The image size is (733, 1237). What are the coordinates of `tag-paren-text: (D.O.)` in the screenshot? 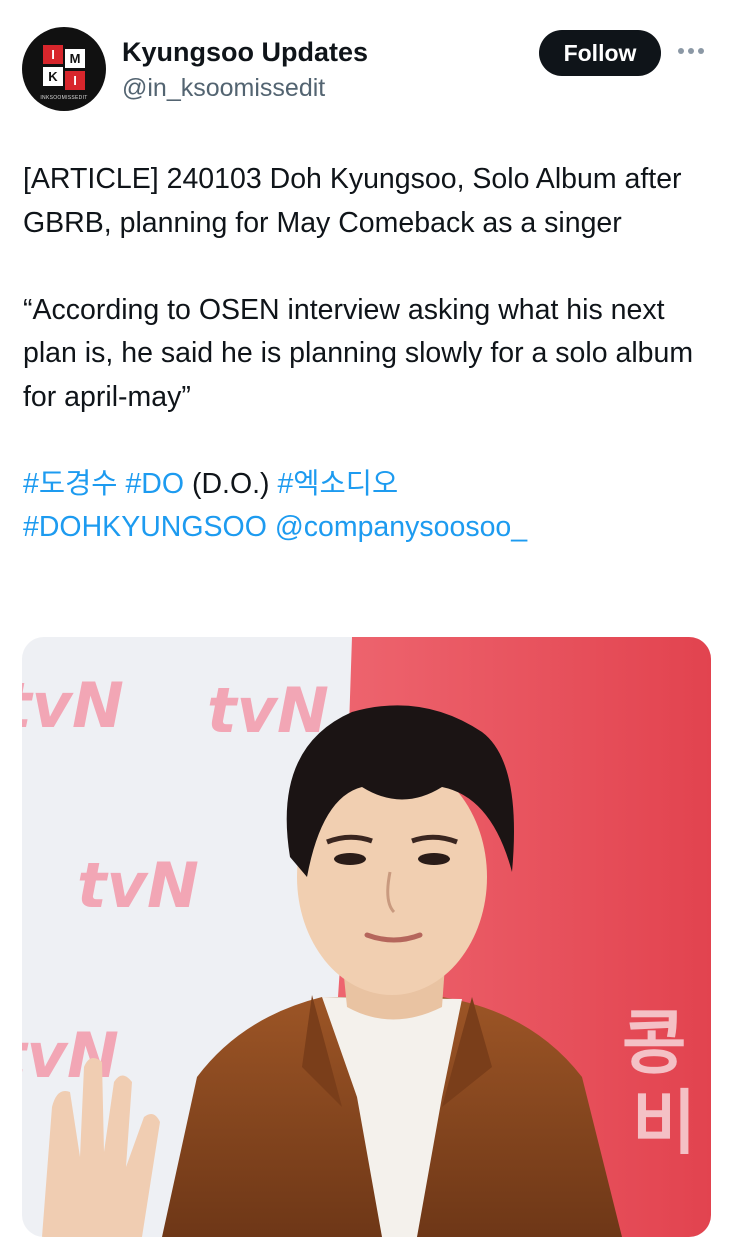 It's located at (231, 483).